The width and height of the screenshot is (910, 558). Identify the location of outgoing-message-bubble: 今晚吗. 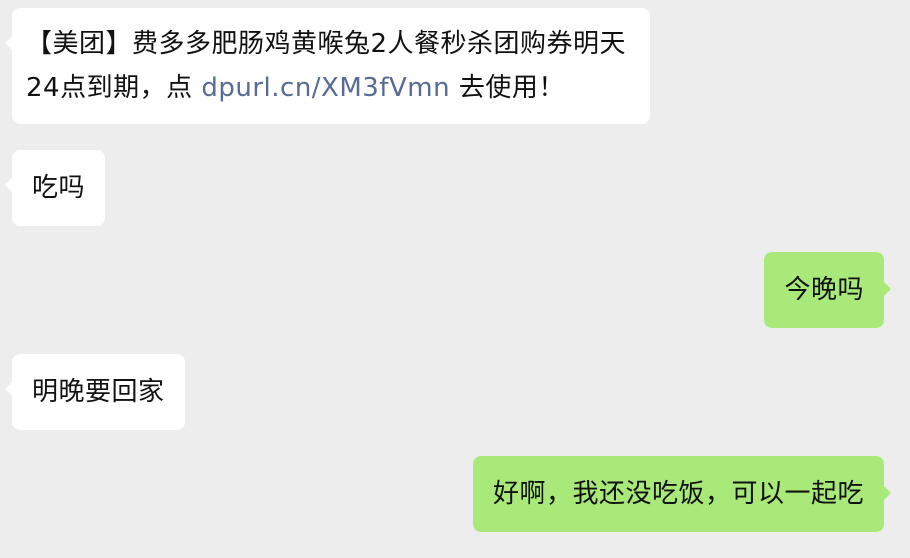
(827, 290).